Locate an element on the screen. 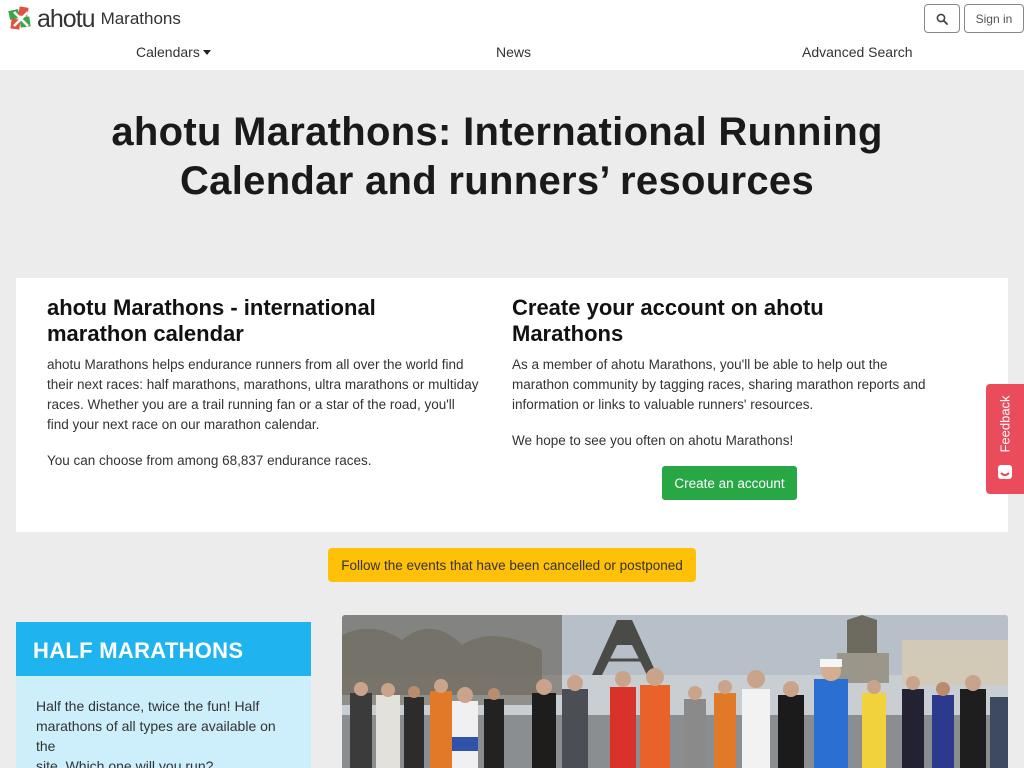  feedback-label: Feedback is located at coordinates (1005, 424).